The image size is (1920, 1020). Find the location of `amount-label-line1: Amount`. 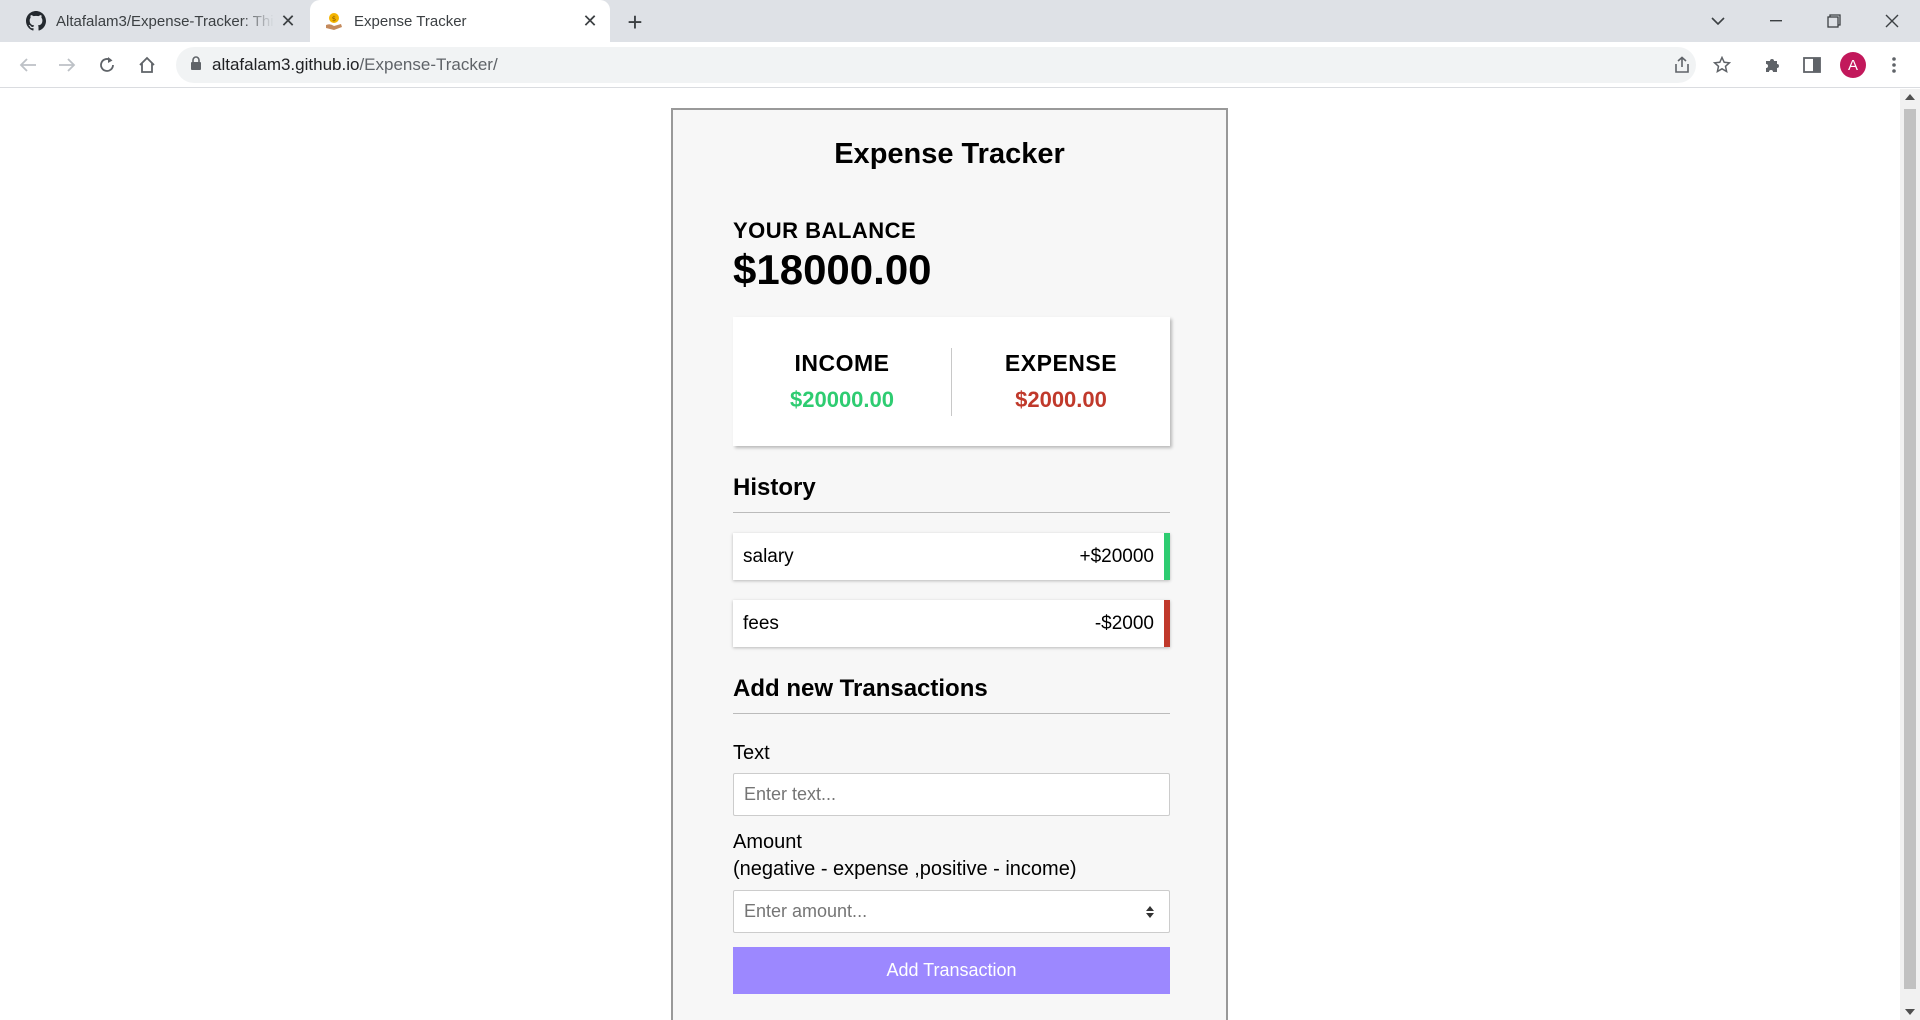

amount-label-line1: Amount is located at coordinates (767, 842).